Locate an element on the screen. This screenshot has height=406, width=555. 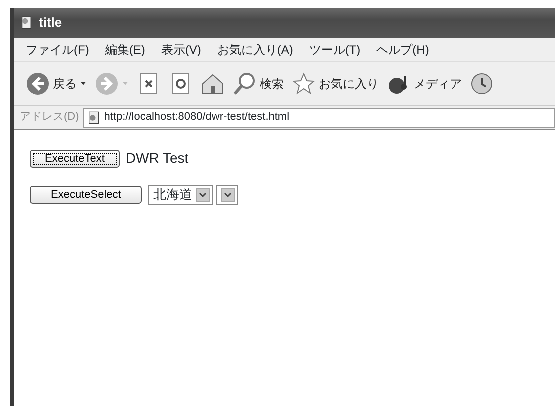
menu-item: 編集(E) is located at coordinates (125, 49).